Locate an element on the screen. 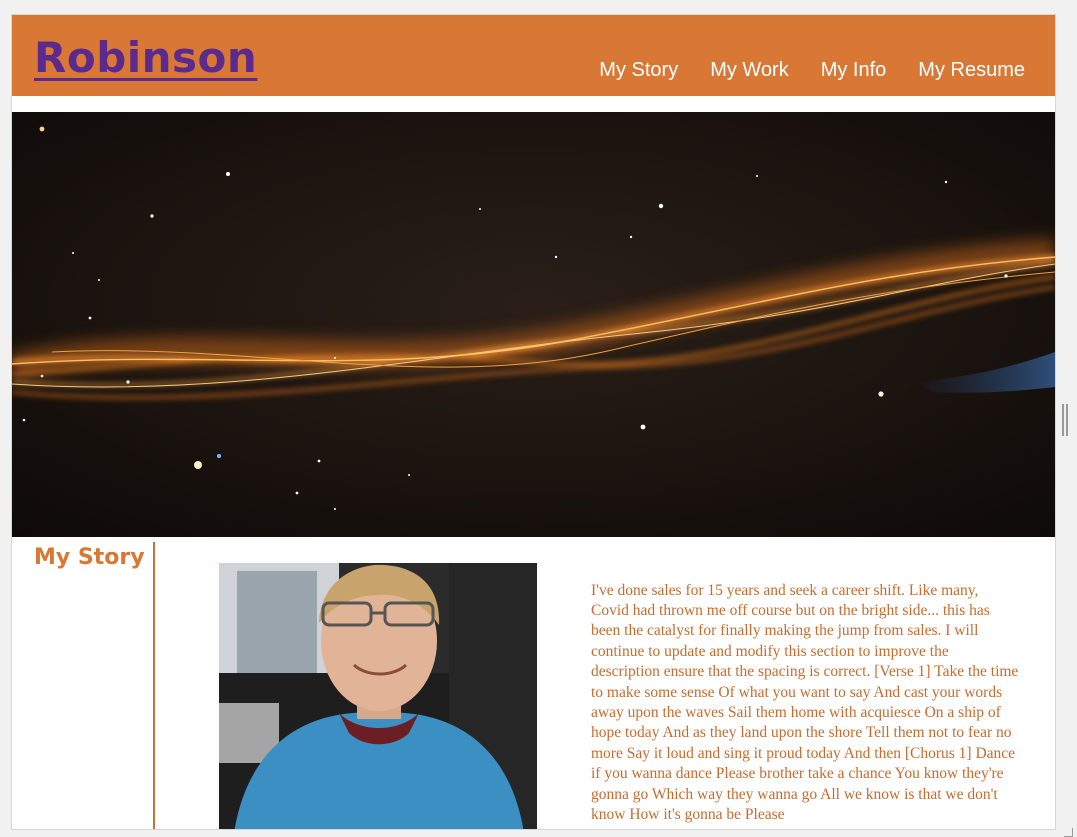 The height and width of the screenshot is (837, 1077). resize-grip-icon is located at coordinates (1065, 420).